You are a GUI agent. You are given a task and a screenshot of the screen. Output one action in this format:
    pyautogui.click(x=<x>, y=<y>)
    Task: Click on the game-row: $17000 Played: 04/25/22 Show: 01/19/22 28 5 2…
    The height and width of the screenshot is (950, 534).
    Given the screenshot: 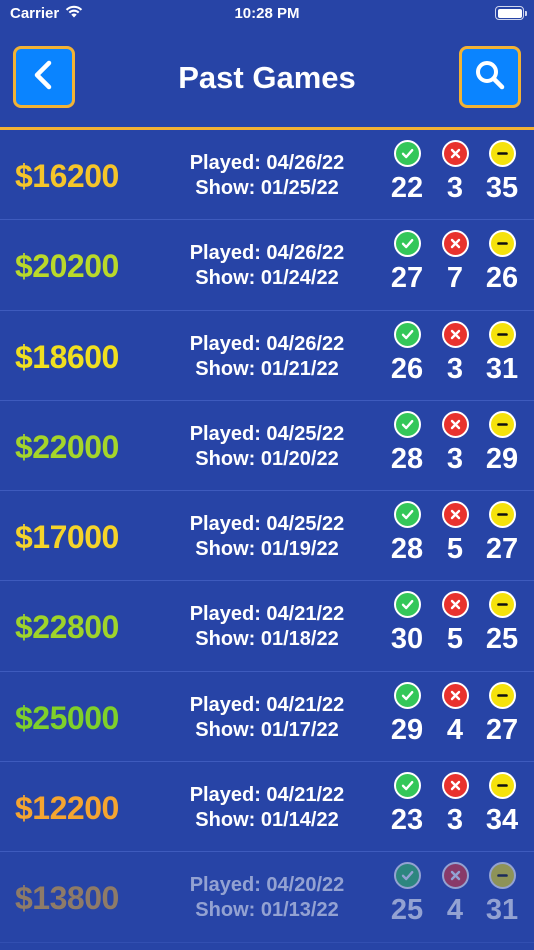 What is the action you would take?
    pyautogui.click(x=267, y=536)
    